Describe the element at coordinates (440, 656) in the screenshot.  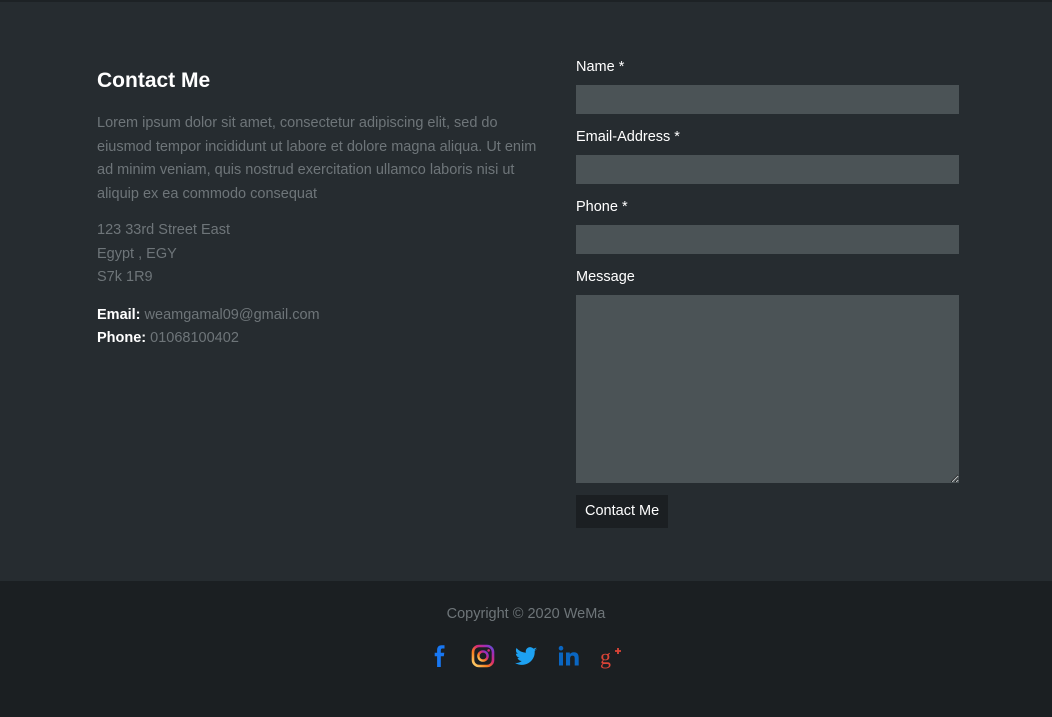
I see `facebook-icon` at that location.